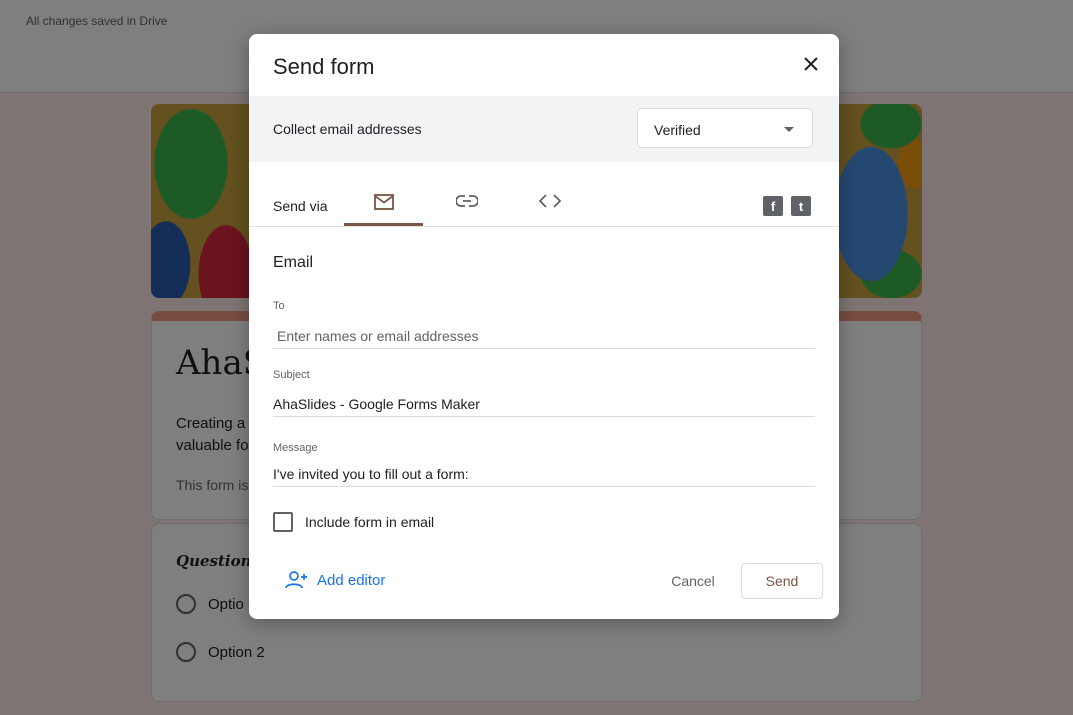 The height and width of the screenshot is (715, 1073). I want to click on collect-email-select: Verified, so click(725, 128).